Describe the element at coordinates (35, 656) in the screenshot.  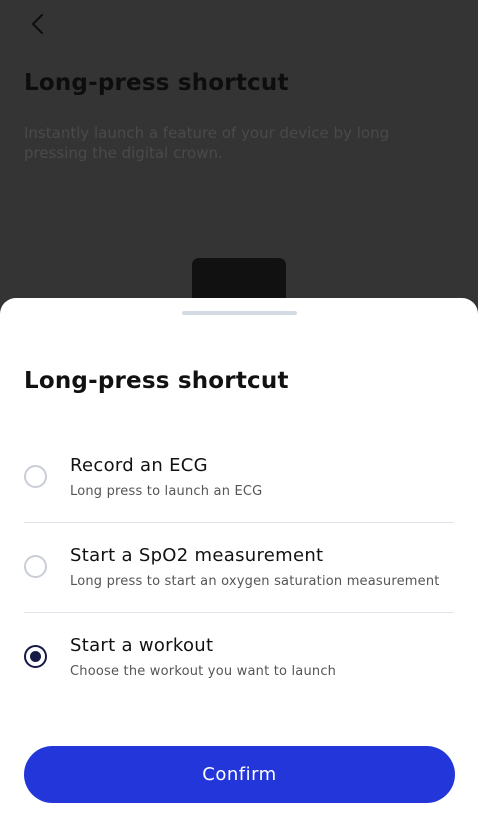
I see `radio-checked-icon` at that location.